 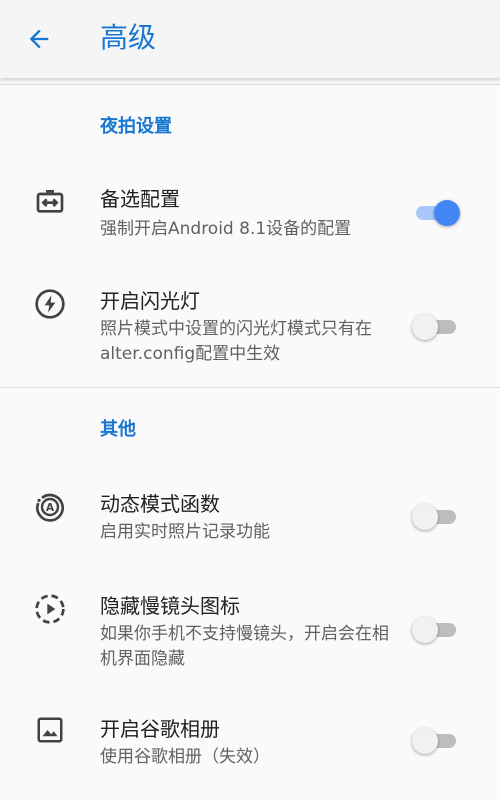 What do you see at coordinates (250, 214) in the screenshot?
I see `pref-alt-config: 备选配置 强制开启Android 8.1设备的配置` at bounding box center [250, 214].